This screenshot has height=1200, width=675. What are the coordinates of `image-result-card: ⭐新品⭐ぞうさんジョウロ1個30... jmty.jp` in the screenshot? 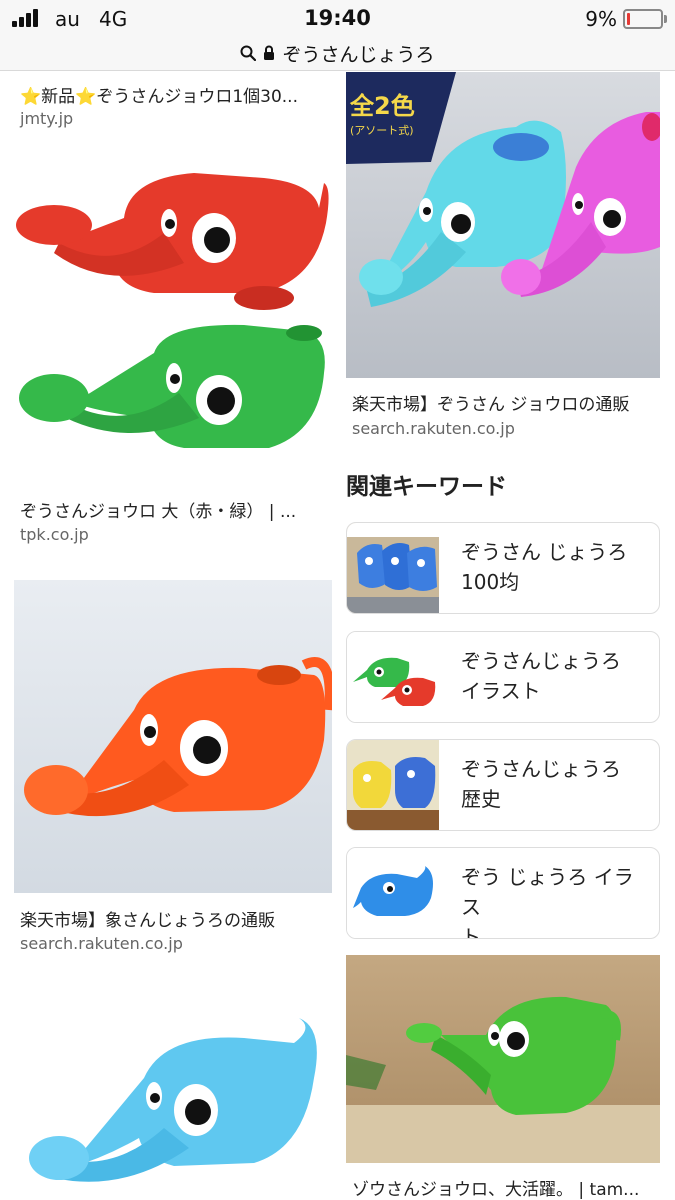 It's located at (173, 107).